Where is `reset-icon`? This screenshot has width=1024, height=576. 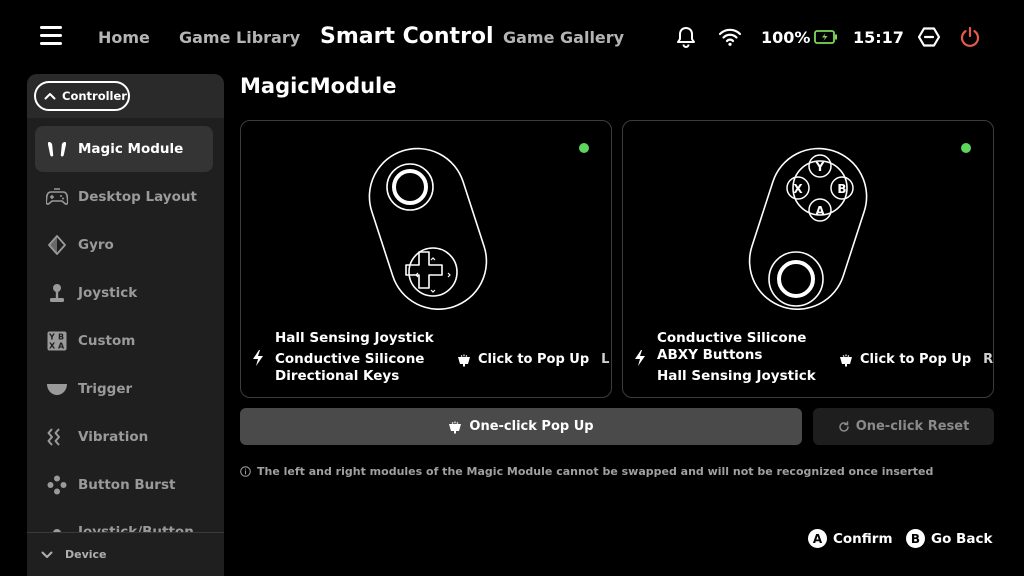 reset-icon is located at coordinates (843, 426).